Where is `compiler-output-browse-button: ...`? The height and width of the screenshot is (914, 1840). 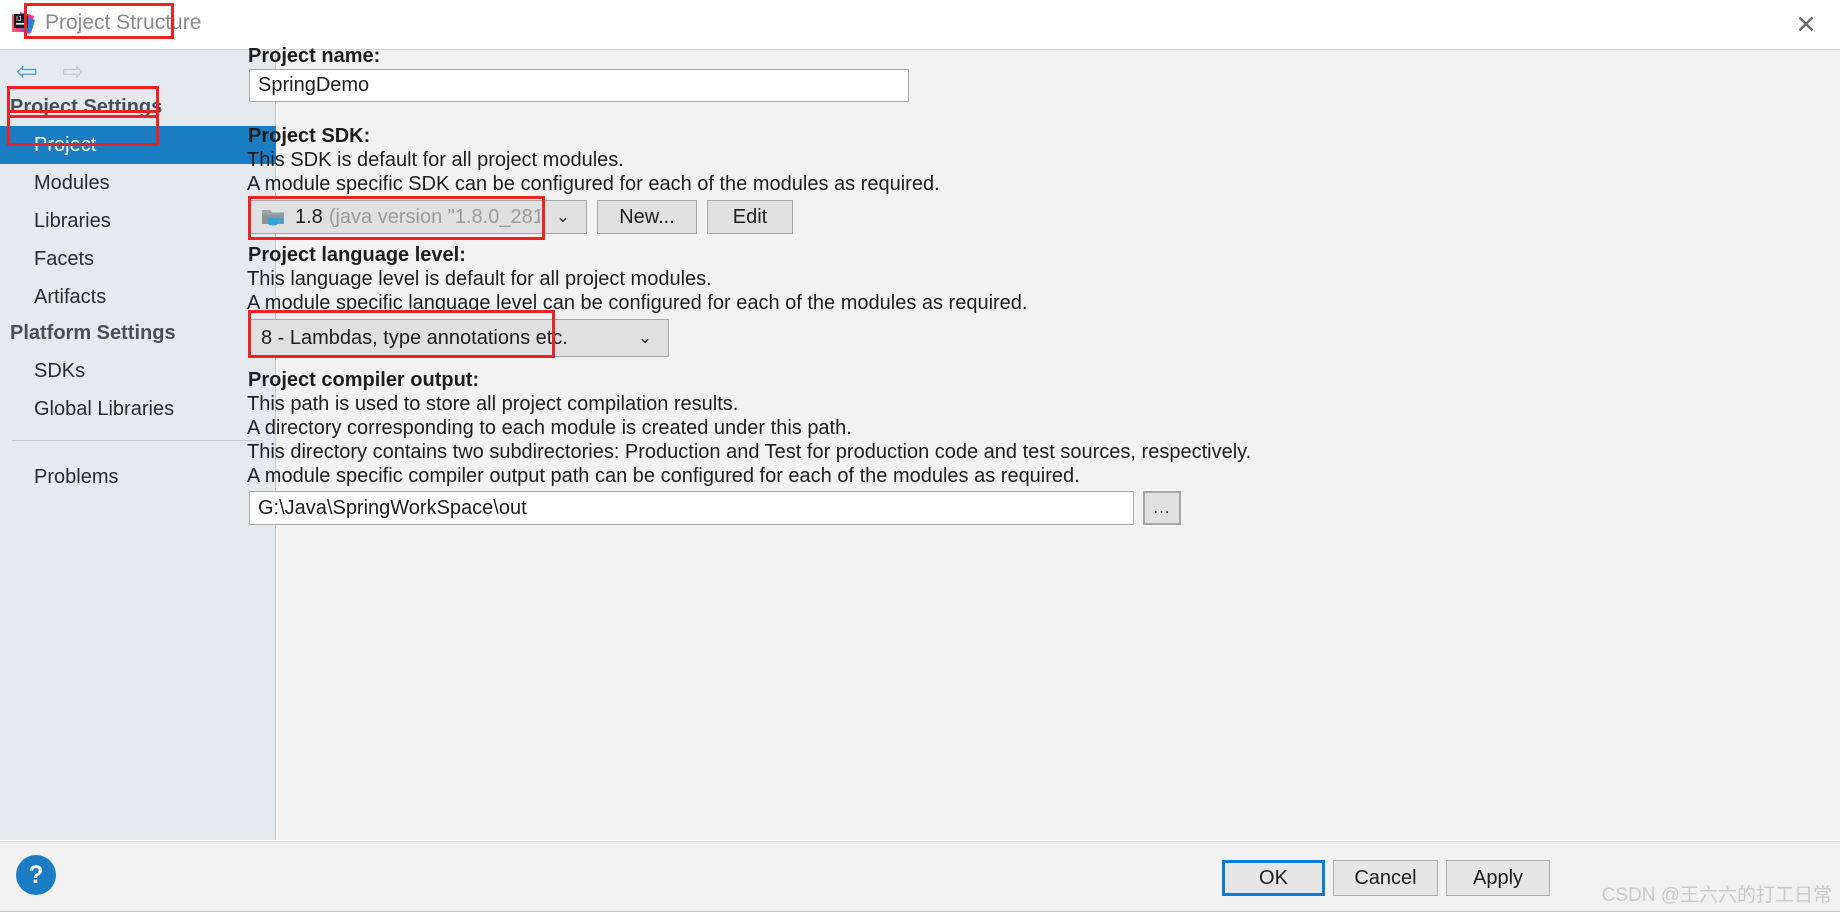 compiler-output-browse-button: ... is located at coordinates (1162, 508).